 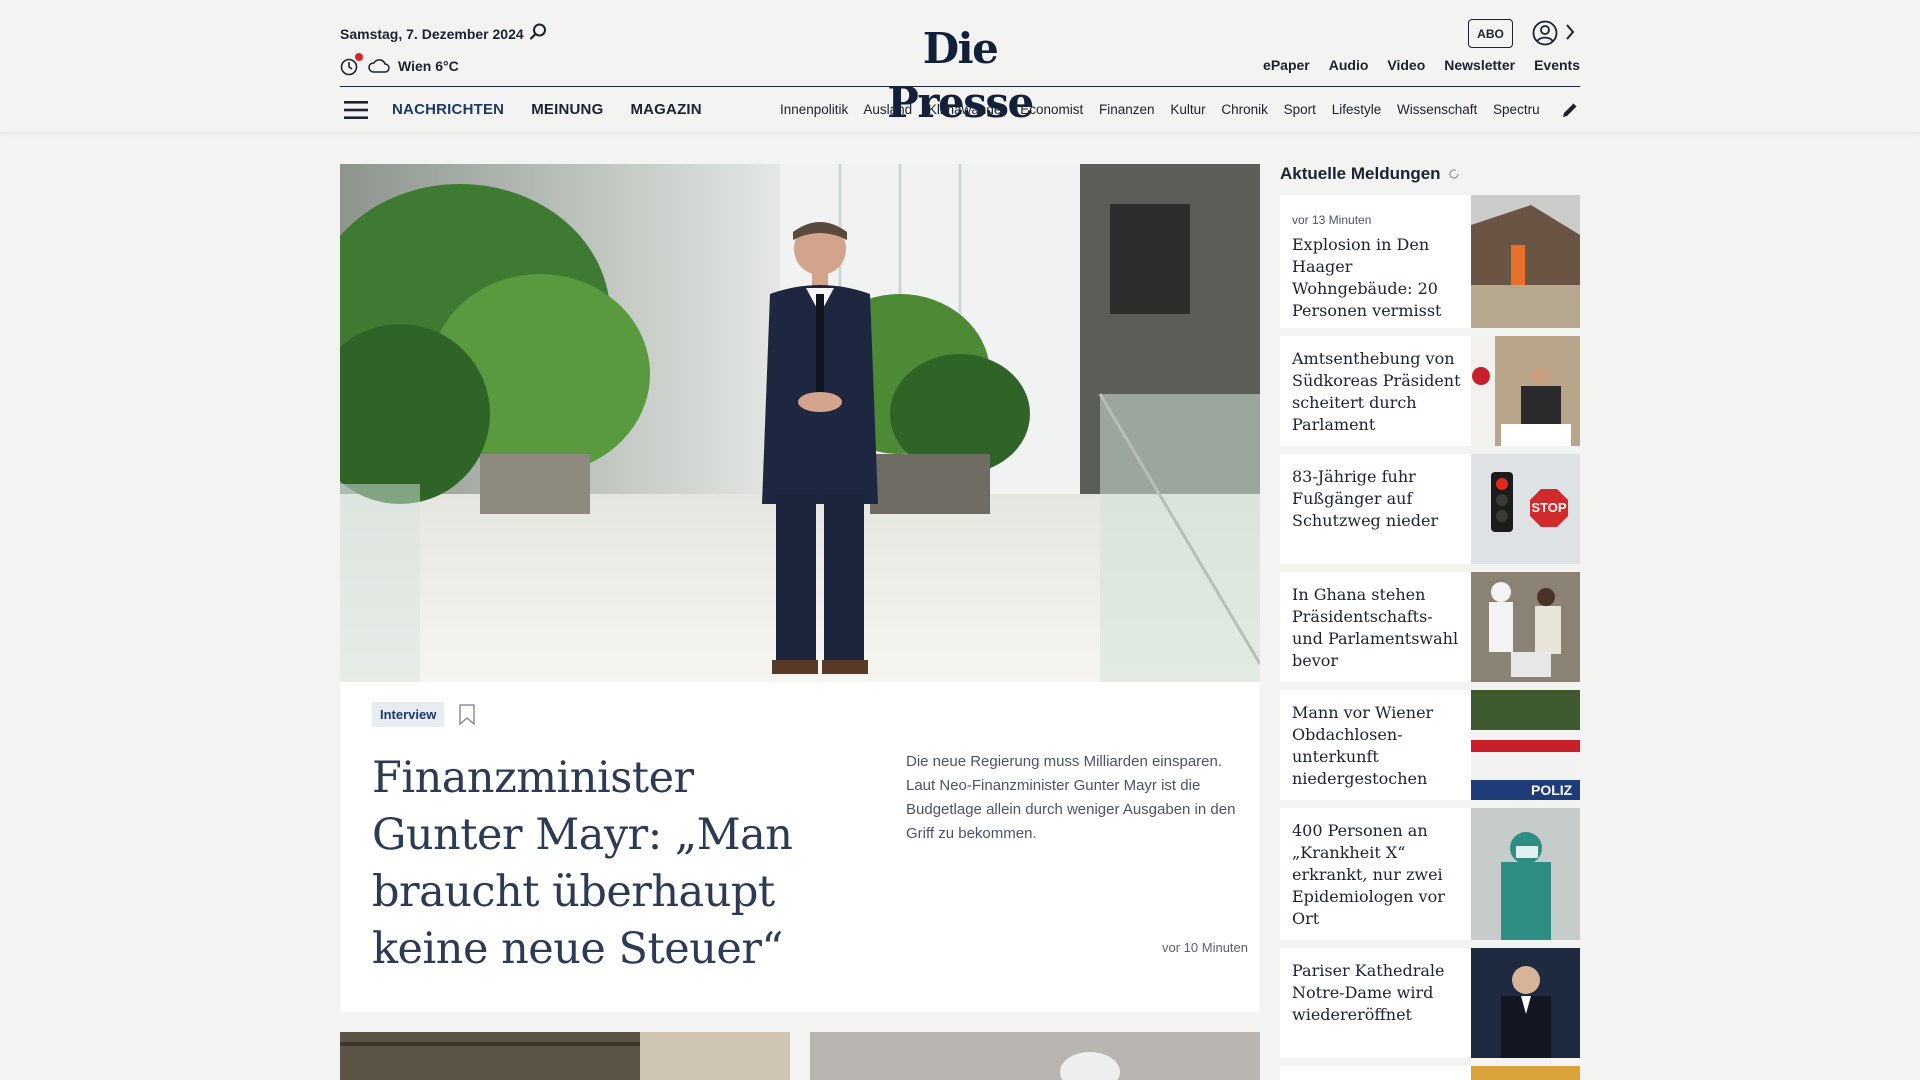 I want to click on pencil-icon, so click(x=1570, y=110).